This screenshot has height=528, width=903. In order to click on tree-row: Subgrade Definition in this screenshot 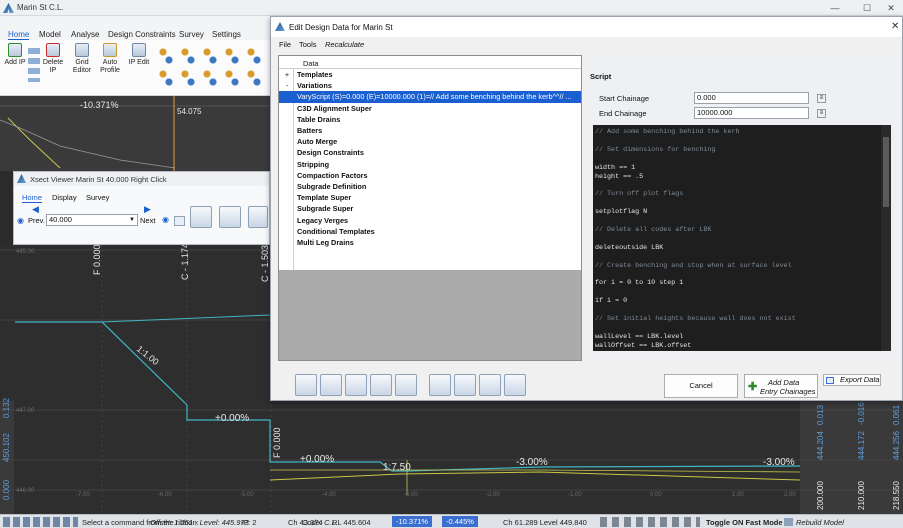, I will do `click(430, 186)`.